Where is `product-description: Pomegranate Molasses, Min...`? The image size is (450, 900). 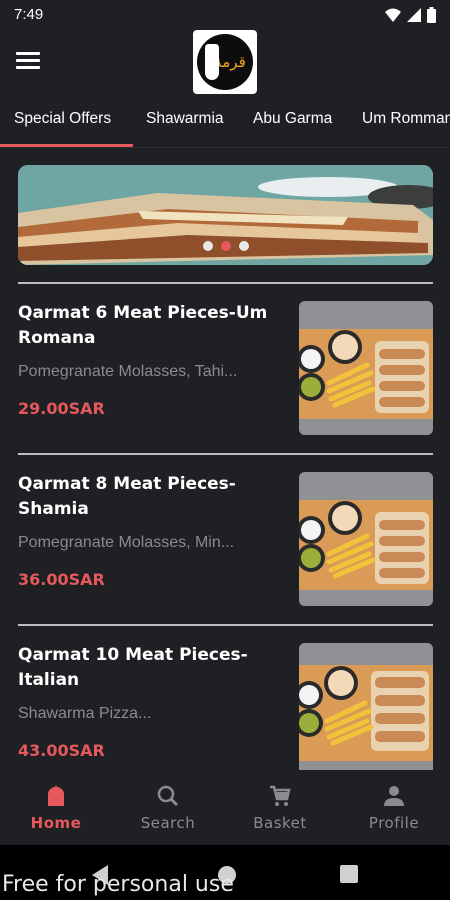 product-description: Pomegranate Molasses, Min... is located at coordinates (126, 542).